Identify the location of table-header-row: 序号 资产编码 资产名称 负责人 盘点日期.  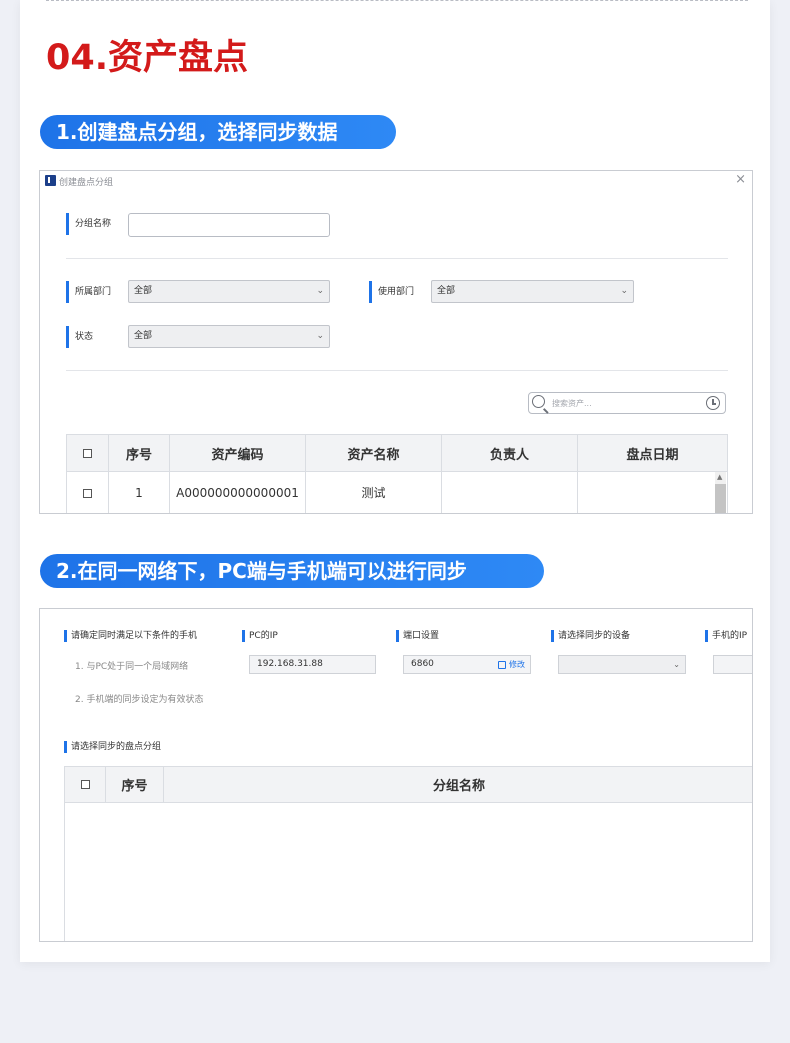
(397, 453).